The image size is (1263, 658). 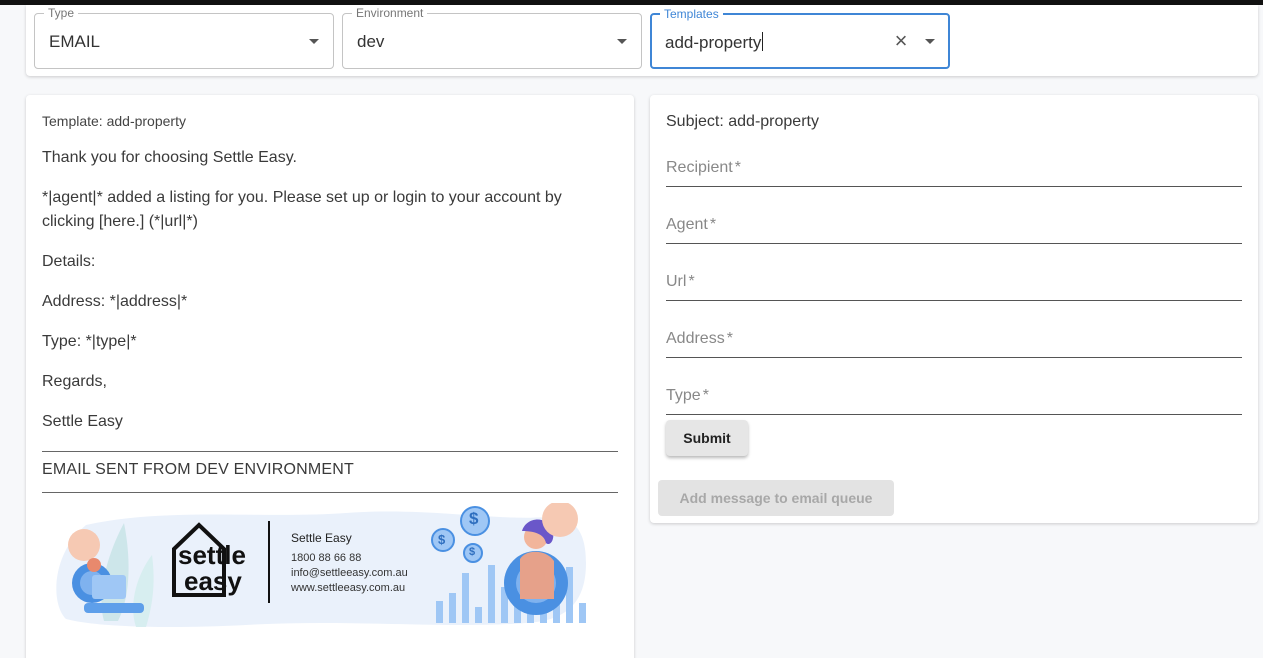 I want to click on company-name: Settle Easy, so click(x=321, y=538).